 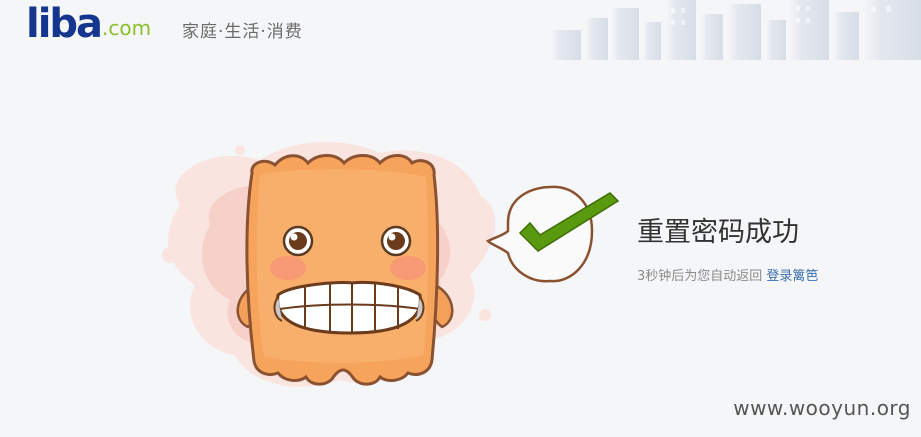 What do you see at coordinates (700, 276) in the screenshot?
I see `countdown-text: 3秒钟后为您自动返回` at bounding box center [700, 276].